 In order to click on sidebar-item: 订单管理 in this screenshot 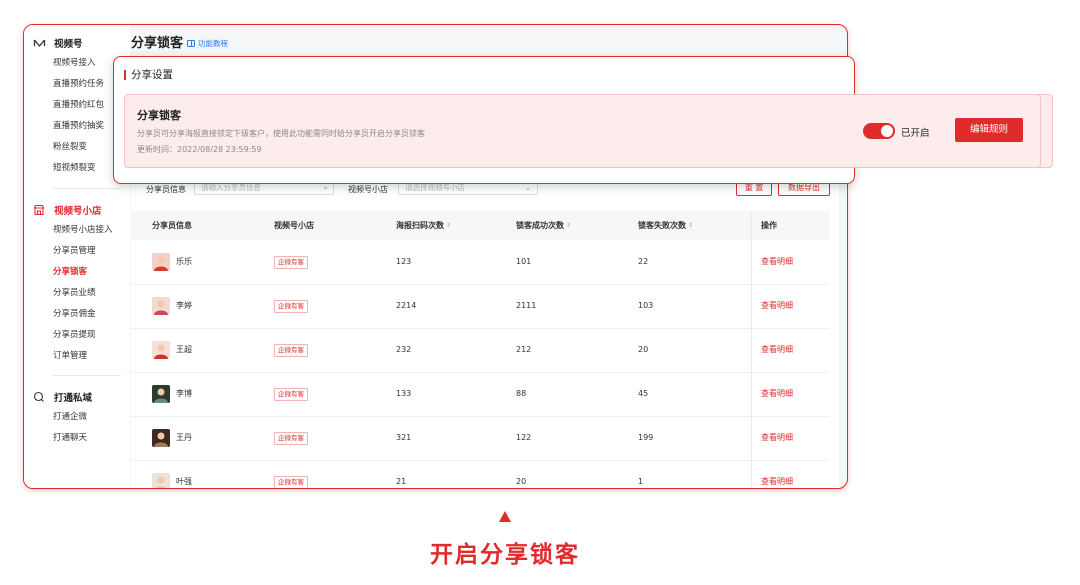, I will do `click(77, 356)`.